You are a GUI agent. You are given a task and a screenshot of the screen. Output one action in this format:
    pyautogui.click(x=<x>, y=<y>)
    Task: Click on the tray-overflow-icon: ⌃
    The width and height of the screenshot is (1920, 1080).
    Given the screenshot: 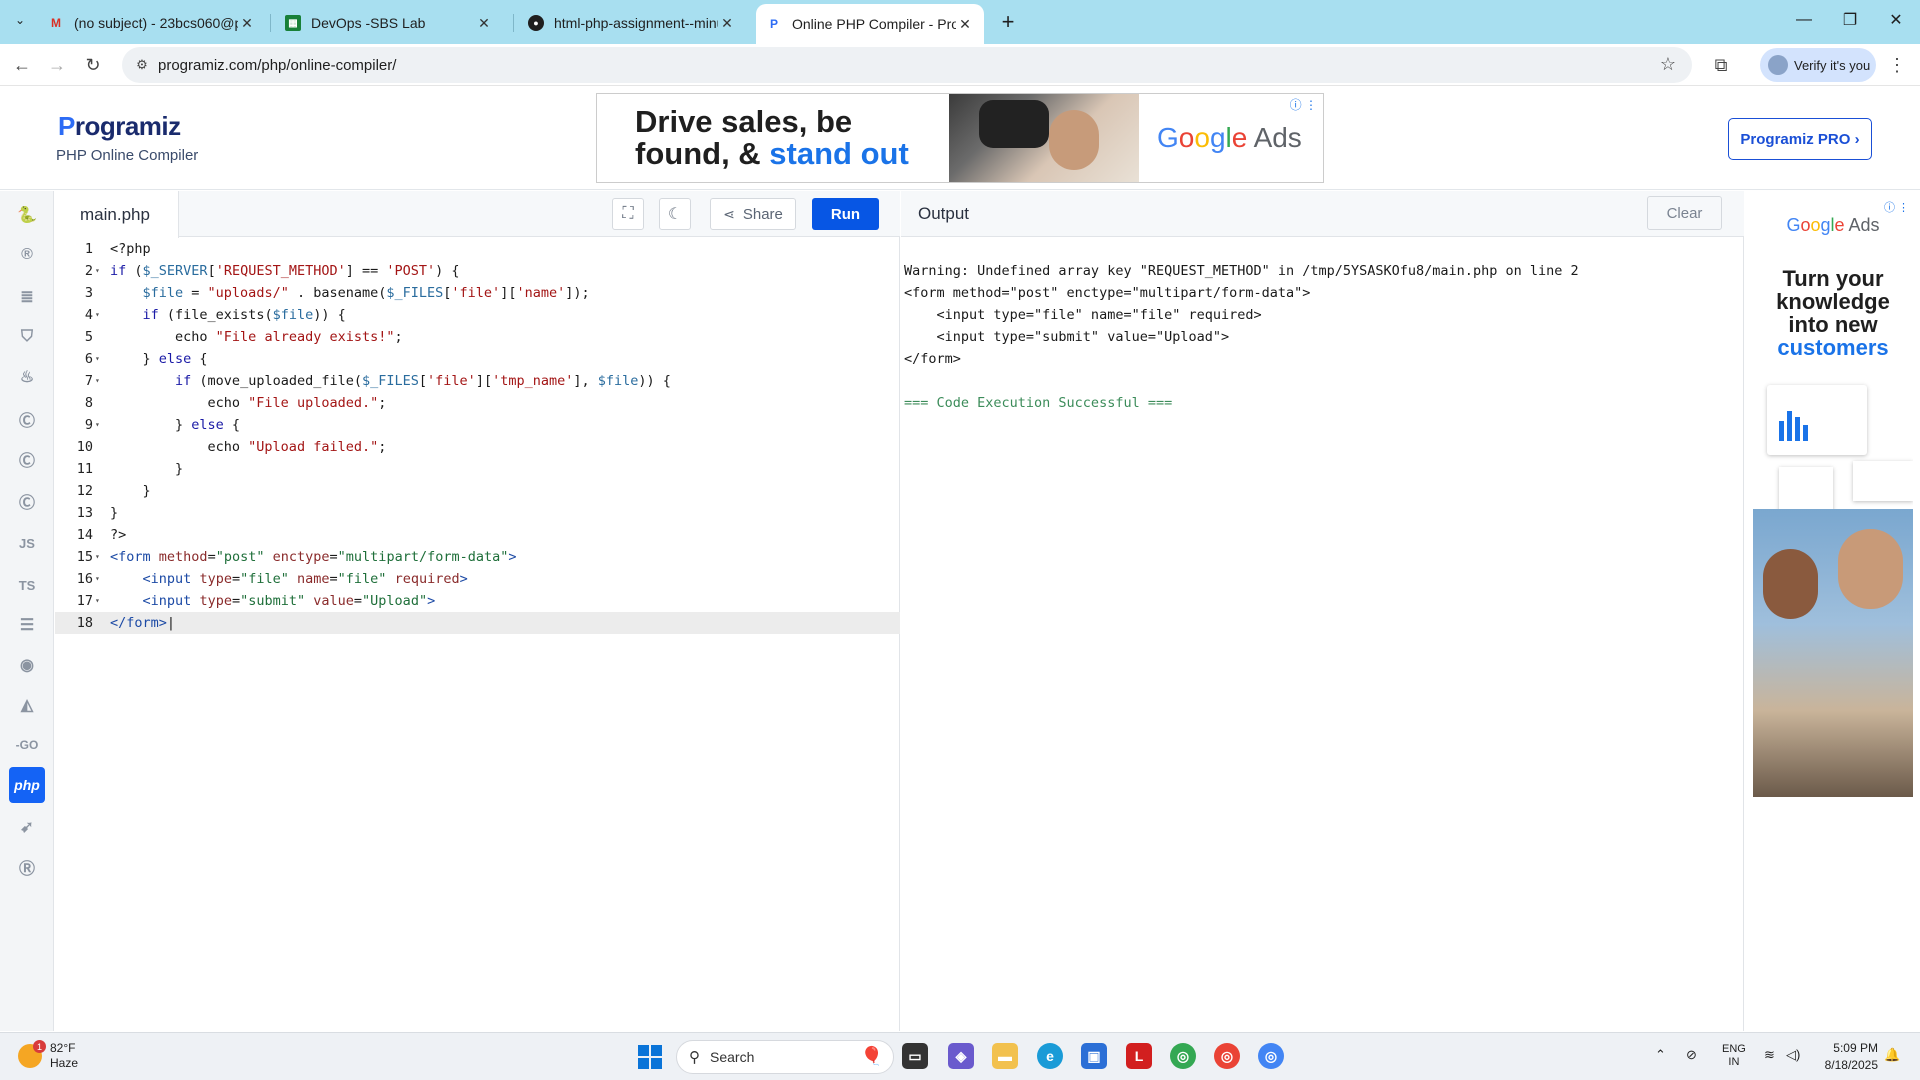 What is the action you would take?
    pyautogui.click(x=1660, y=1055)
    